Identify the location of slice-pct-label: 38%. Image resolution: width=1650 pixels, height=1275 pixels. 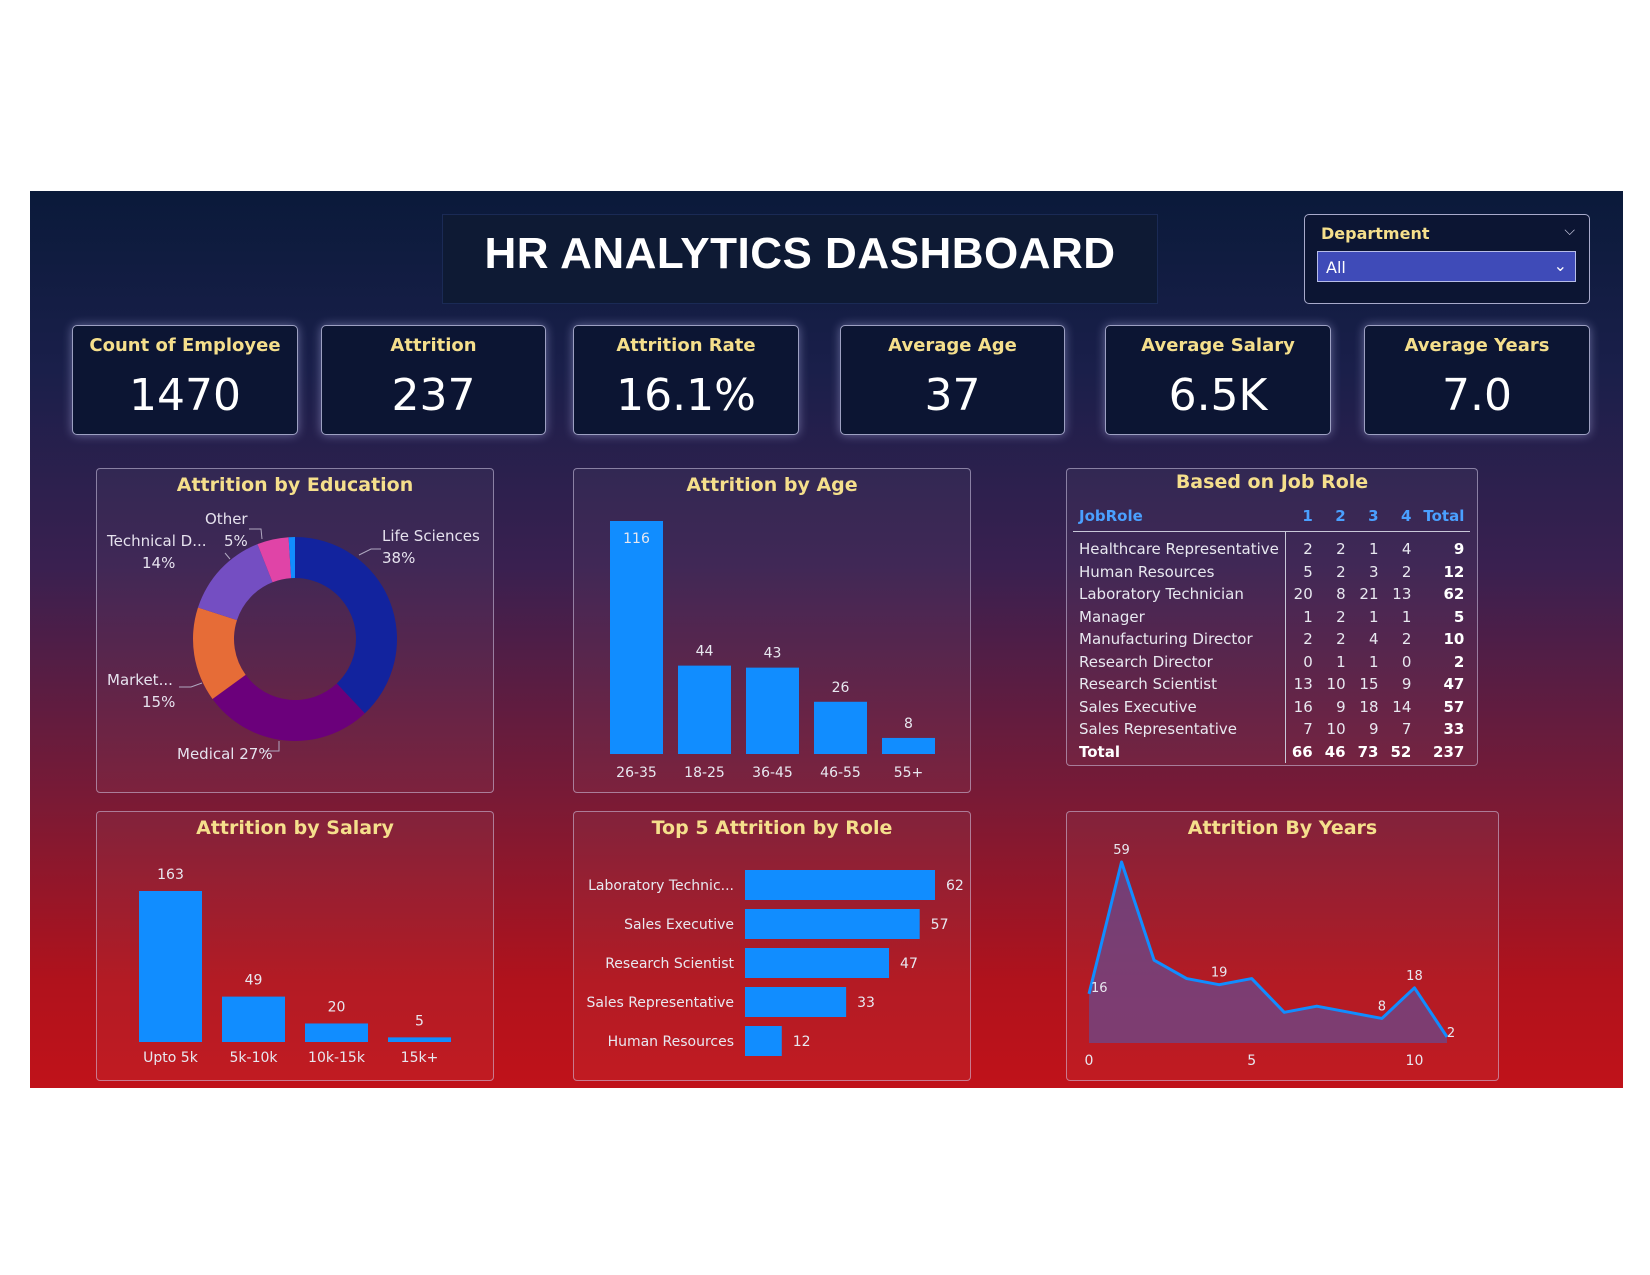
(398, 558).